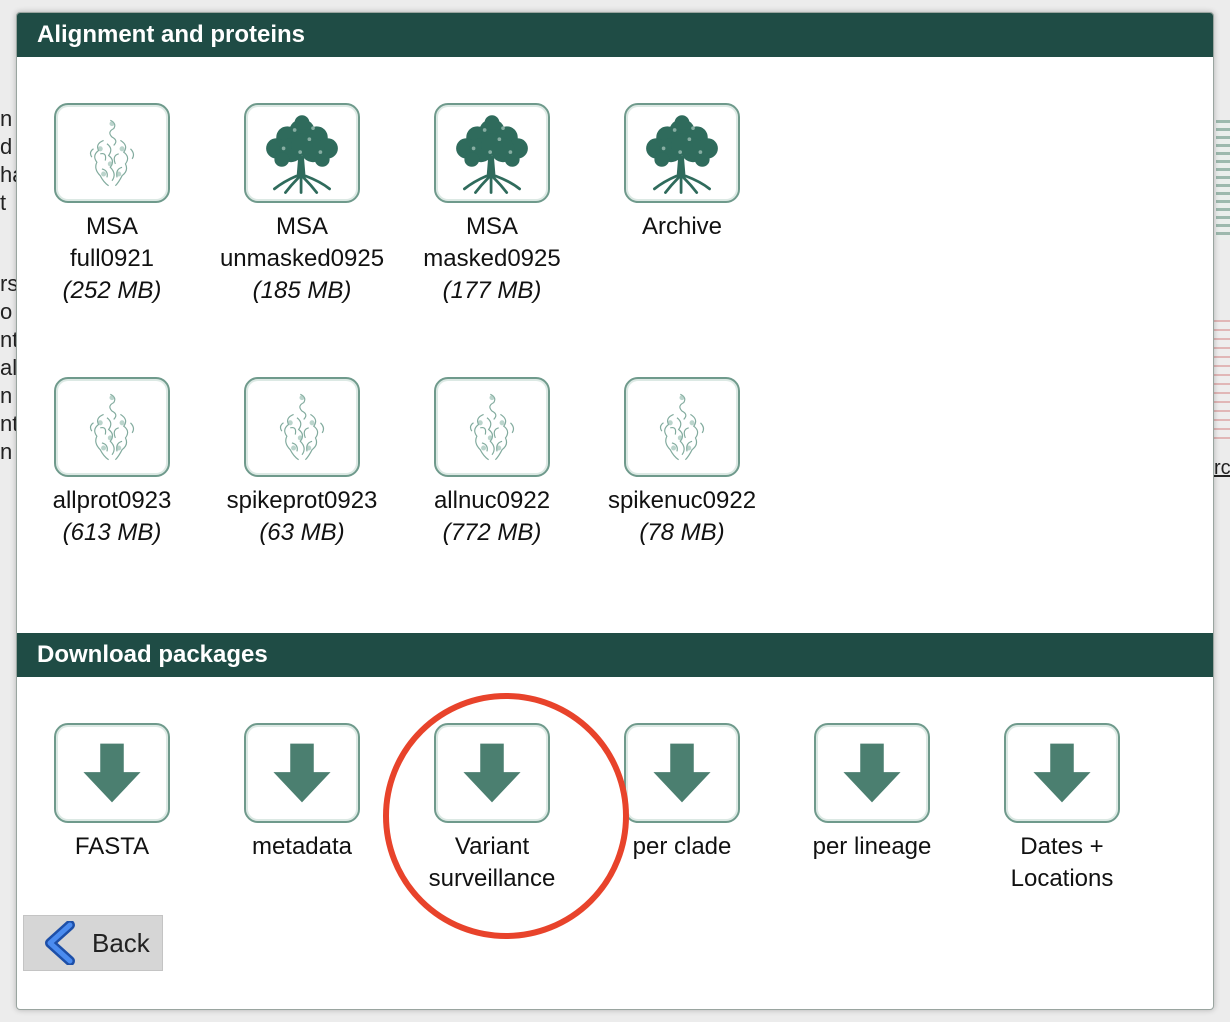 The height and width of the screenshot is (1022, 1230). Describe the element at coordinates (112, 846) in the screenshot. I see `item-label: FASTA` at that location.